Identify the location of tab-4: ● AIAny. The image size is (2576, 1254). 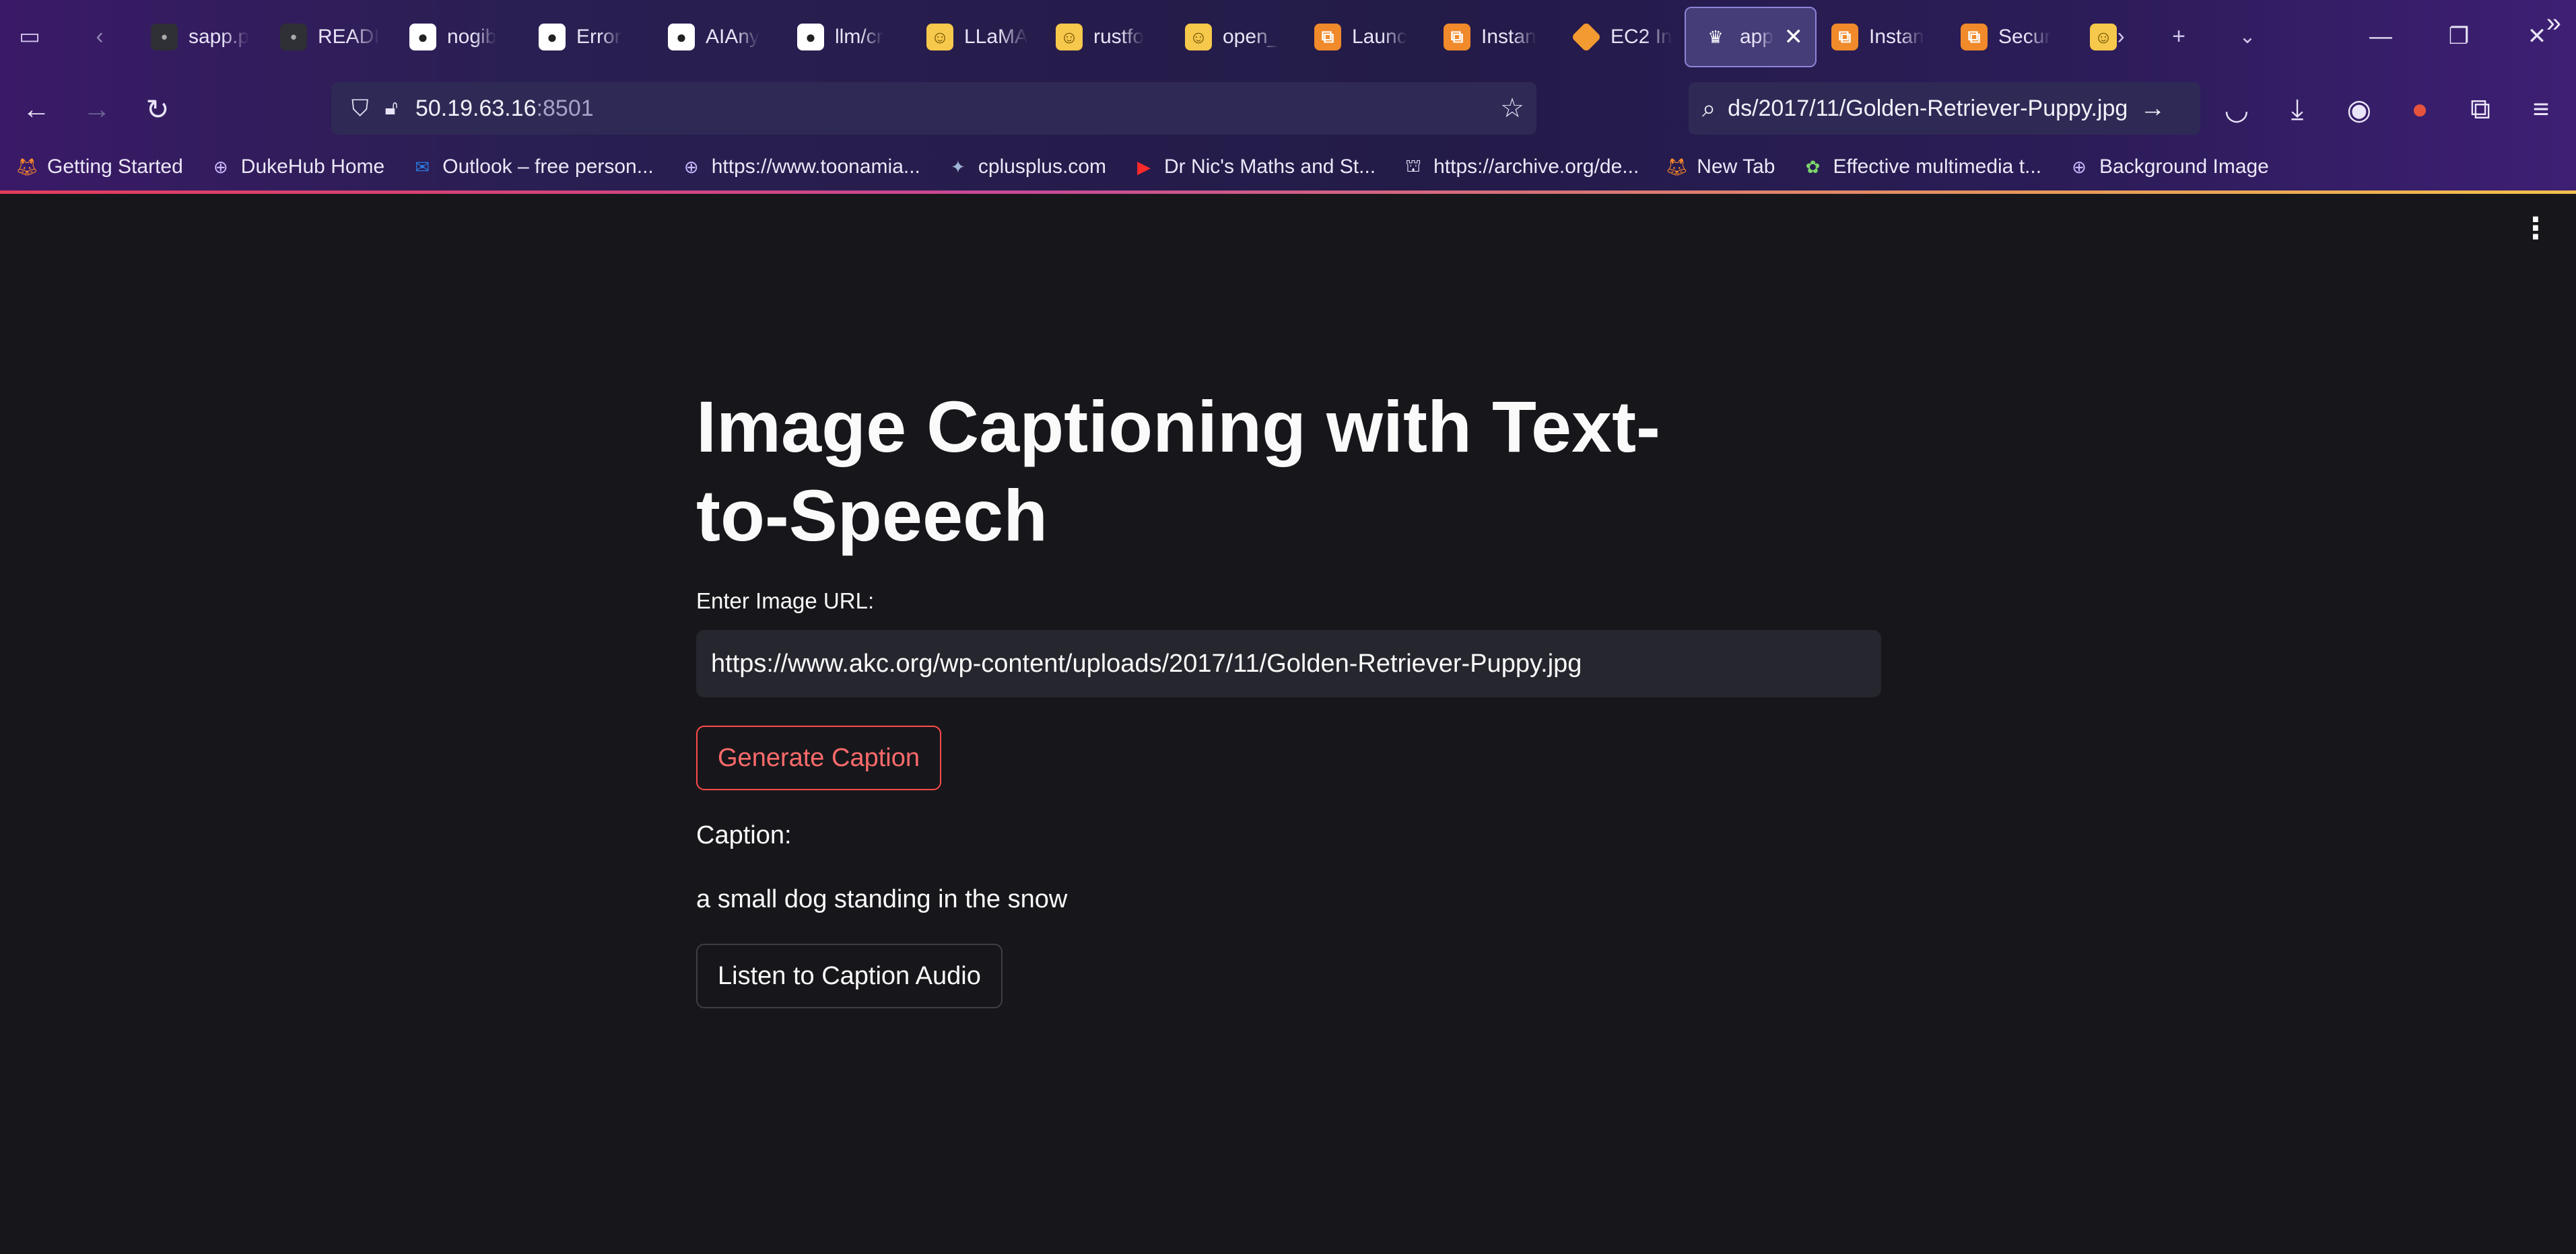
(716, 37).